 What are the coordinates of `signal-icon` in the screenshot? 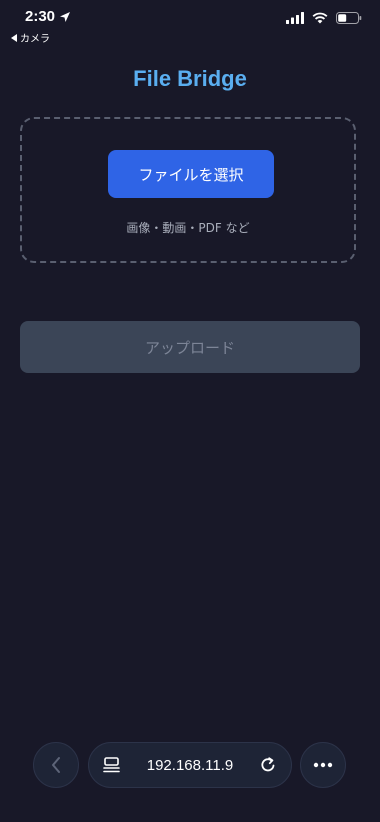 It's located at (295, 18).